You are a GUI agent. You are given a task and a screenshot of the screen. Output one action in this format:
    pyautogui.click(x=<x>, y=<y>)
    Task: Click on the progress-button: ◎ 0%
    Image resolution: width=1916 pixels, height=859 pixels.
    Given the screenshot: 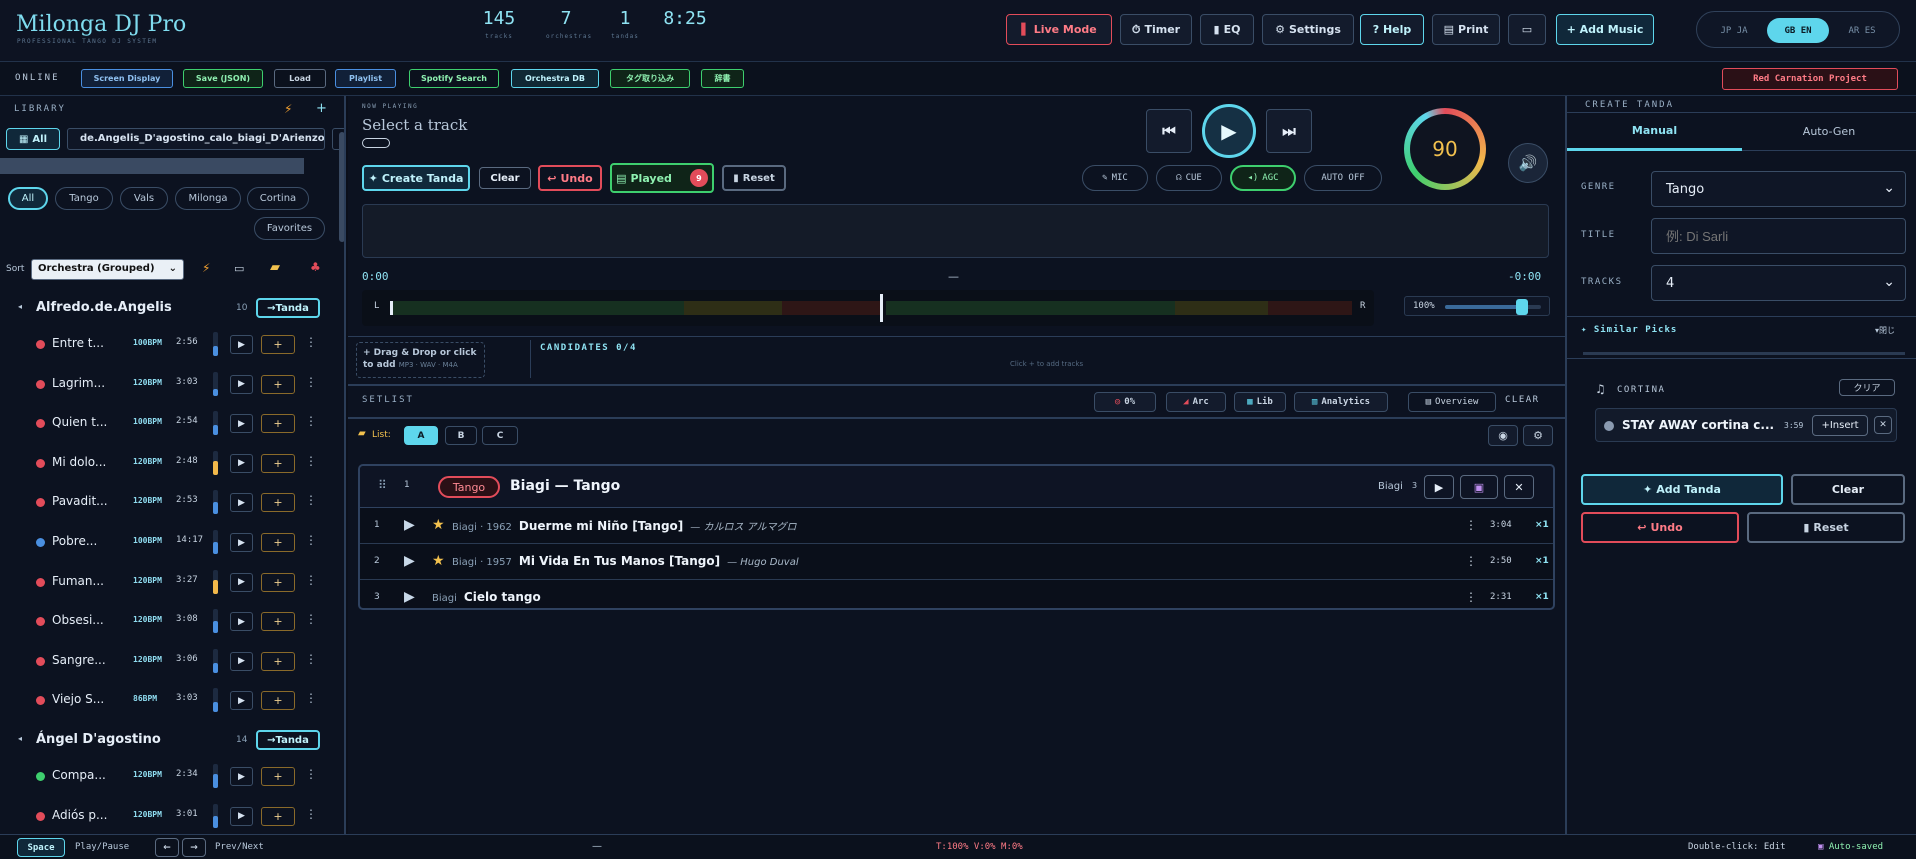 What is the action you would take?
    pyautogui.click(x=1125, y=402)
    